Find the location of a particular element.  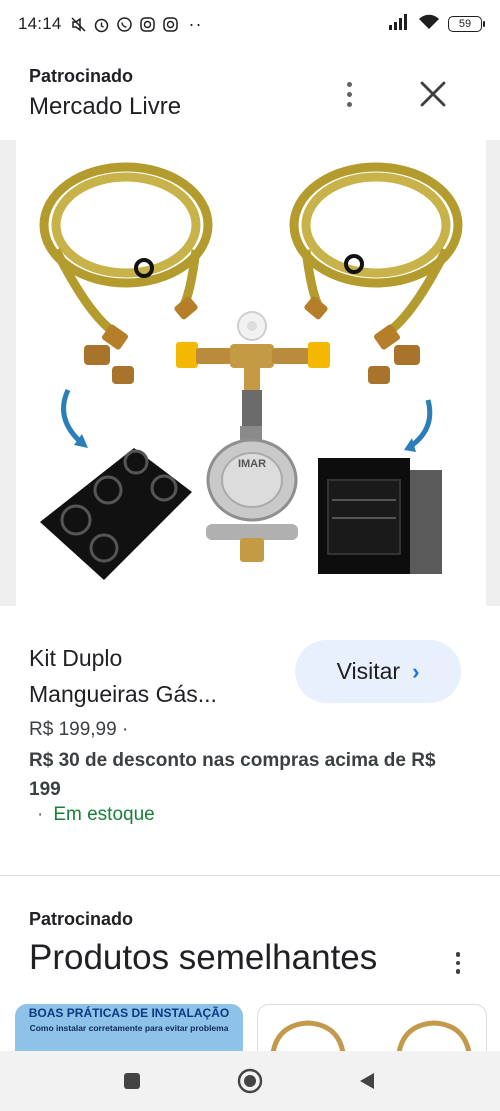

stock-label: Em estoque is located at coordinates (104, 814).